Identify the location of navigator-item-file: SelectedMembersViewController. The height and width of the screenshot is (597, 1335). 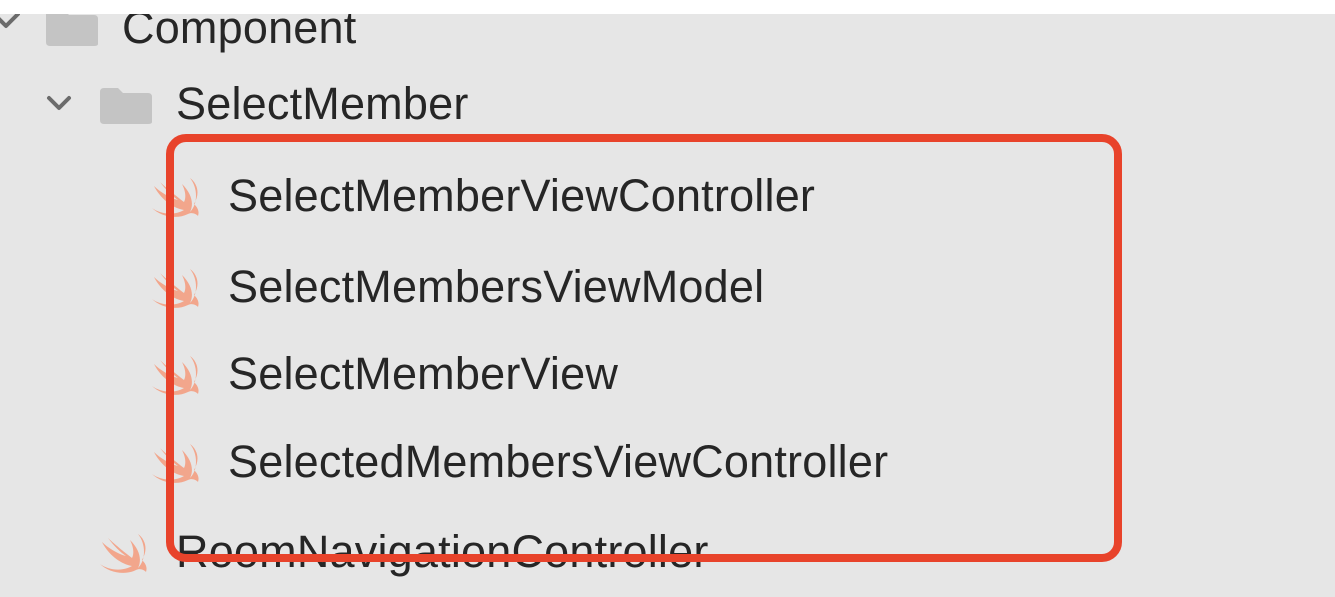
(667, 462).